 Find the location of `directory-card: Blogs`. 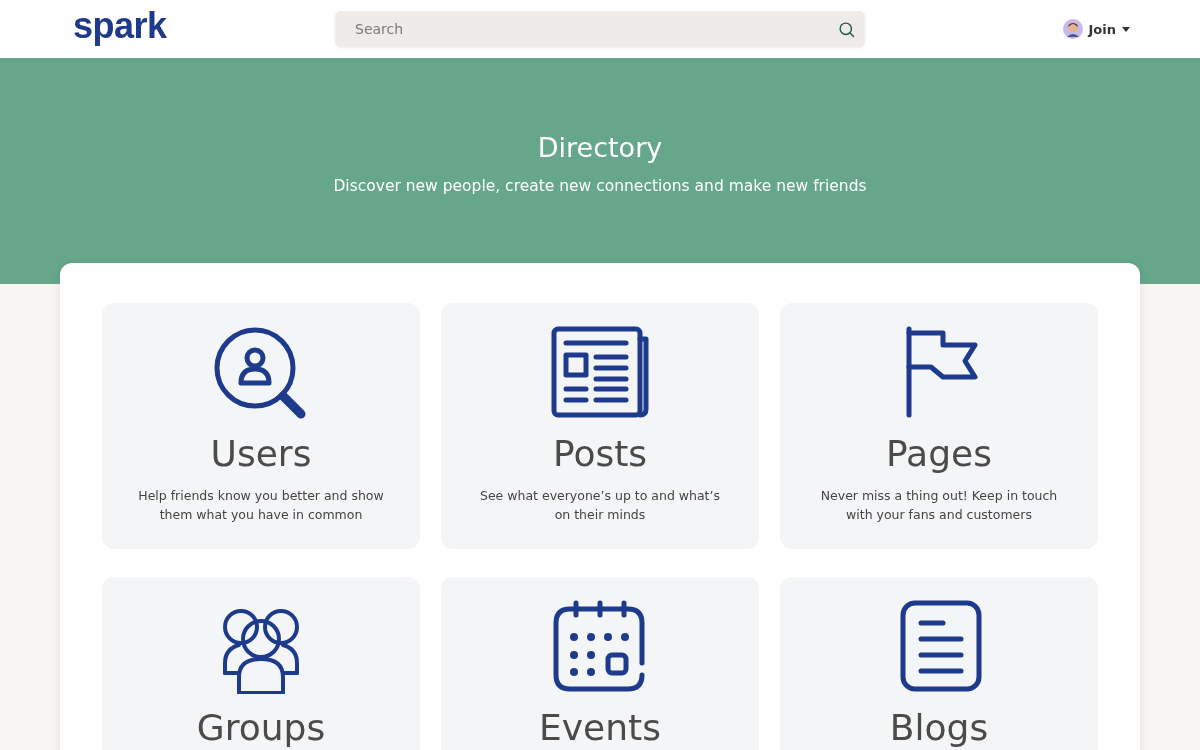

directory-card: Blogs is located at coordinates (939, 663).